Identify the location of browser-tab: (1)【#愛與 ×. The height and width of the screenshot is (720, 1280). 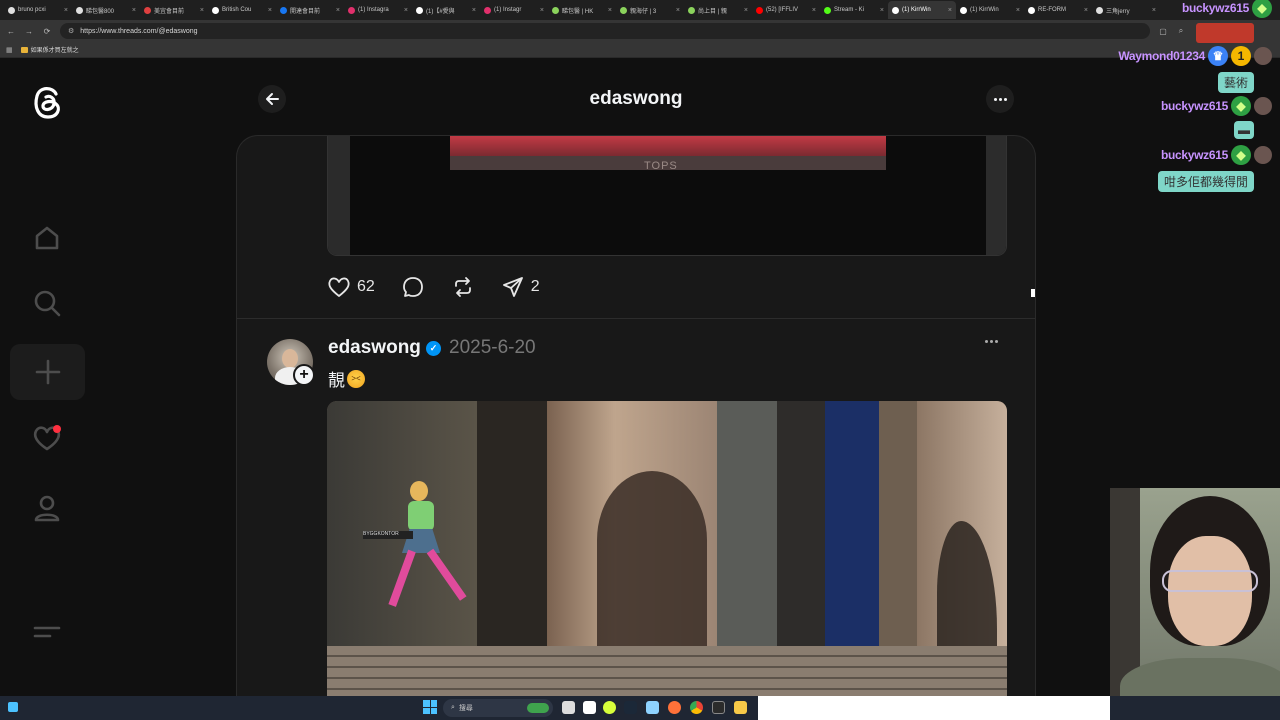
(446, 10).